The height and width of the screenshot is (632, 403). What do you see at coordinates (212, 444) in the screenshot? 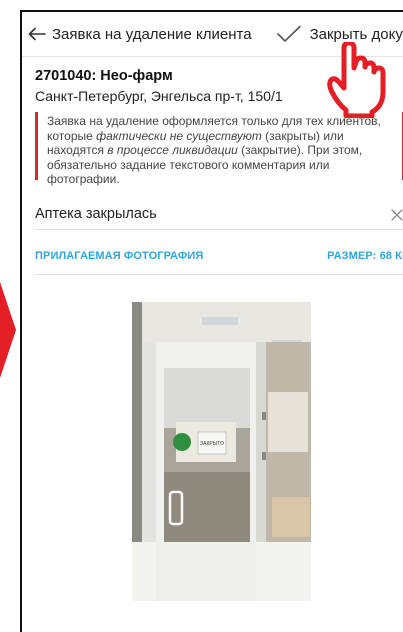
I see `closed-sign-text: ЗАКРЫТО` at bounding box center [212, 444].